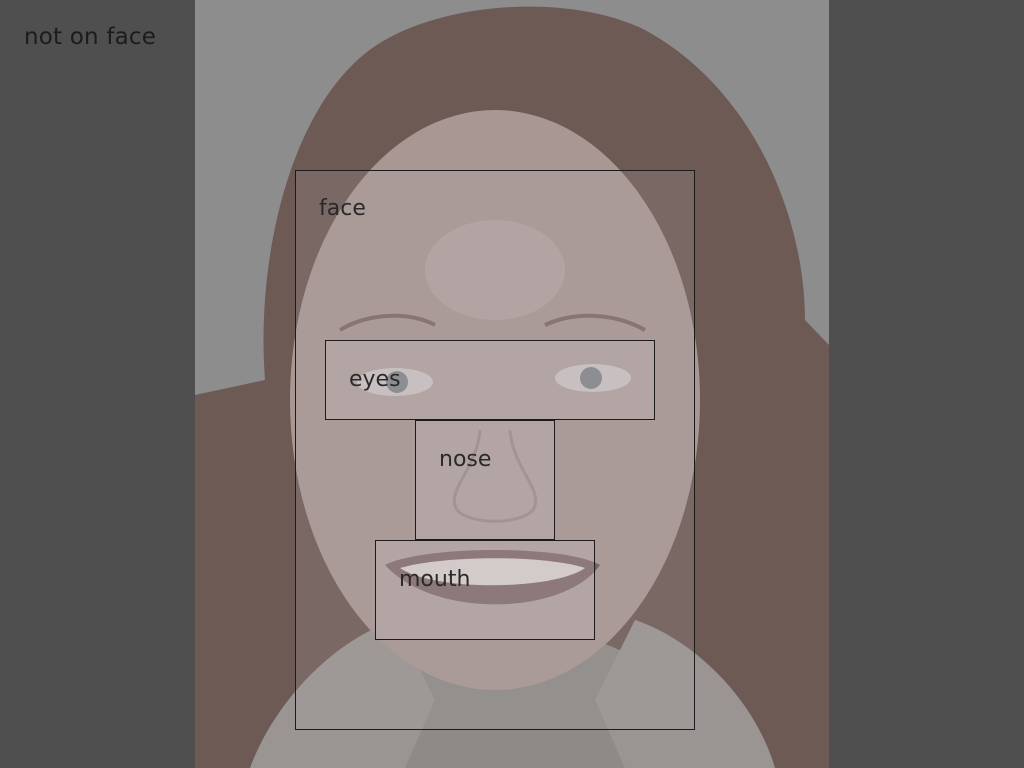  Describe the element at coordinates (90, 37) in the screenshot. I see `not-on-face-label: not on face` at that location.